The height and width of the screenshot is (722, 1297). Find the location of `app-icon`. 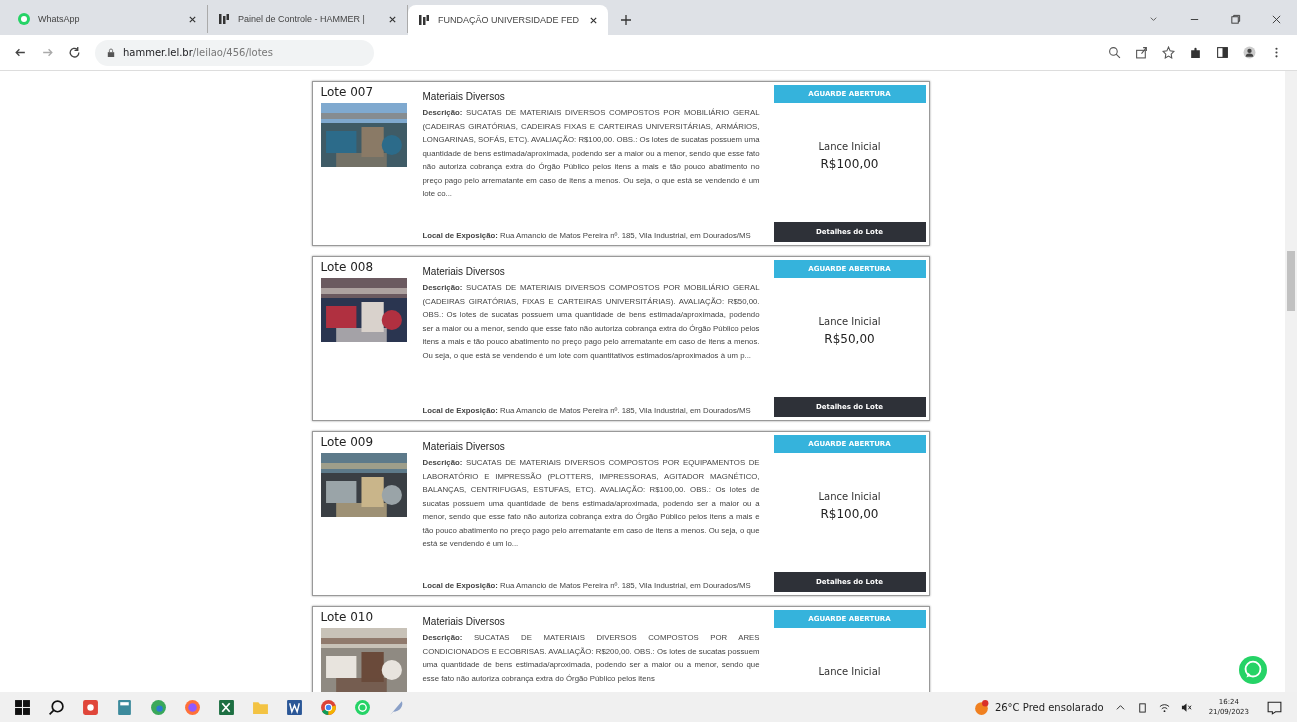

app-icon is located at coordinates (90, 707).